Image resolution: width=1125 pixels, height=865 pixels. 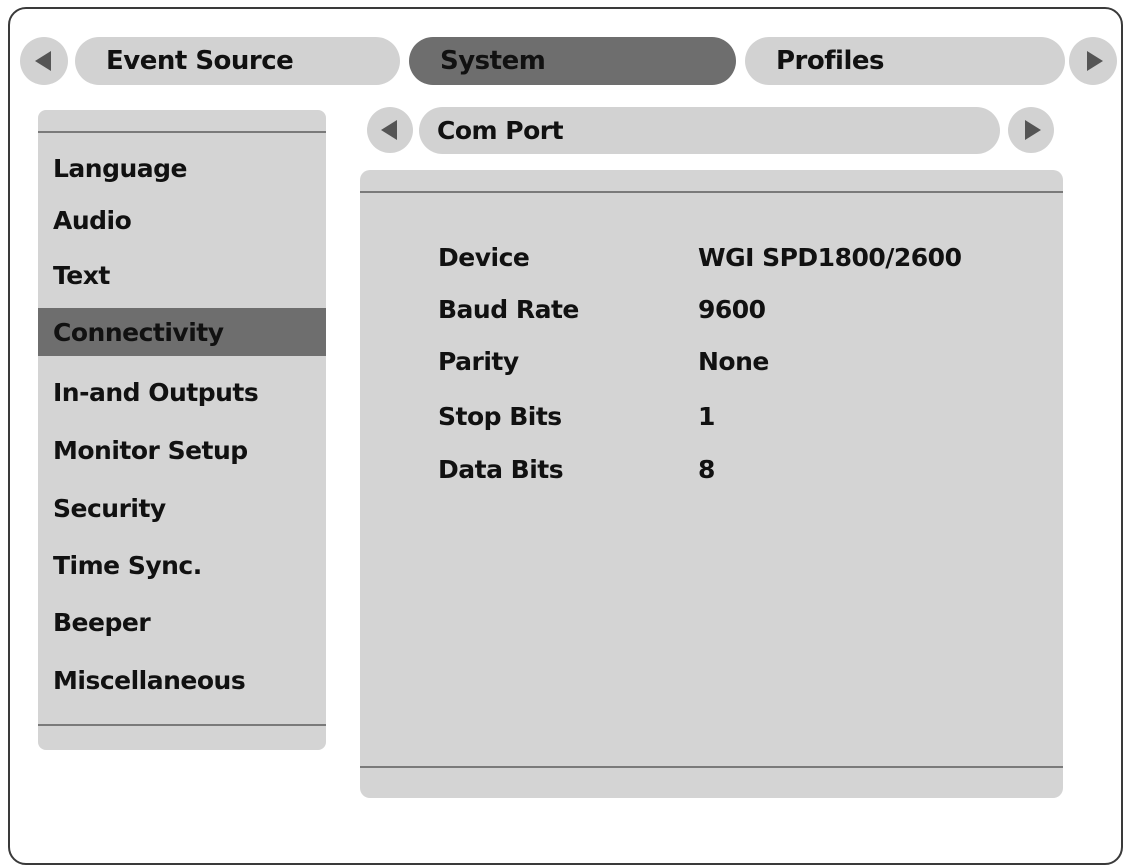 What do you see at coordinates (150, 450) in the screenshot?
I see `sidebar-item-label: Monitor Setup` at bounding box center [150, 450].